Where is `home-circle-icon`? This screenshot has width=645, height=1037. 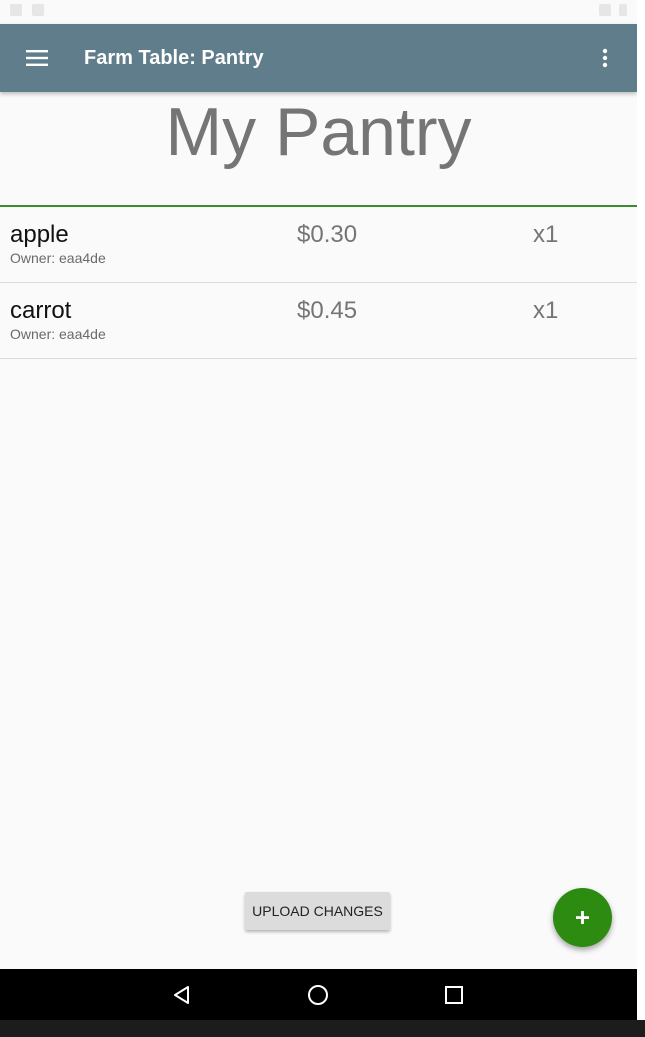
home-circle-icon is located at coordinates (318, 995).